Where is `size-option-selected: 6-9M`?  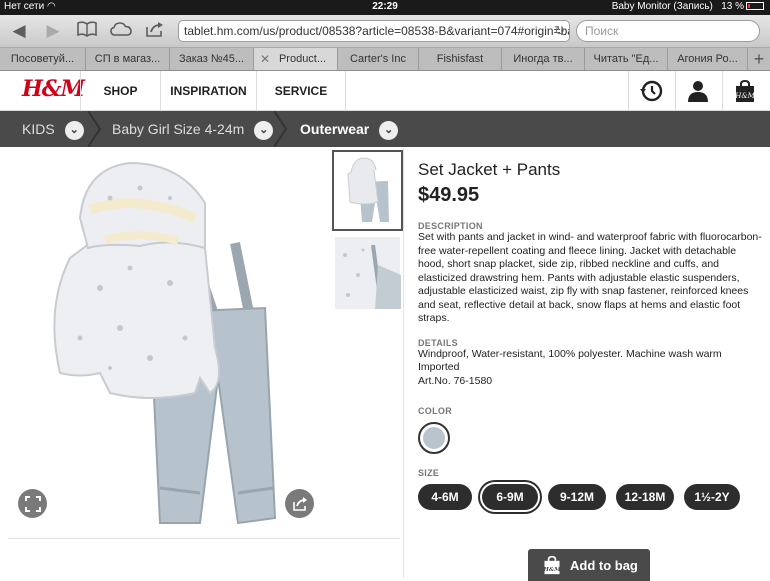 size-option-selected: 6-9M is located at coordinates (510, 497).